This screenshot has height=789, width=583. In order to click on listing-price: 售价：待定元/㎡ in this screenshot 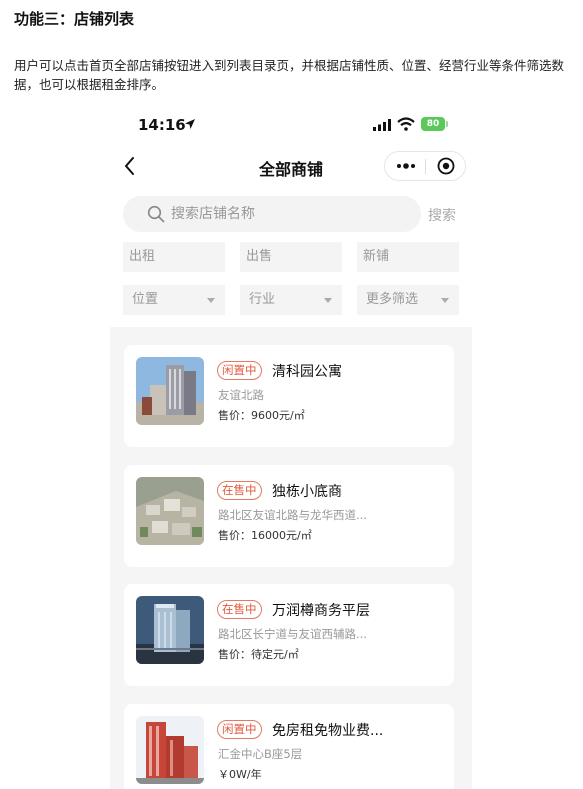, I will do `click(258, 654)`.